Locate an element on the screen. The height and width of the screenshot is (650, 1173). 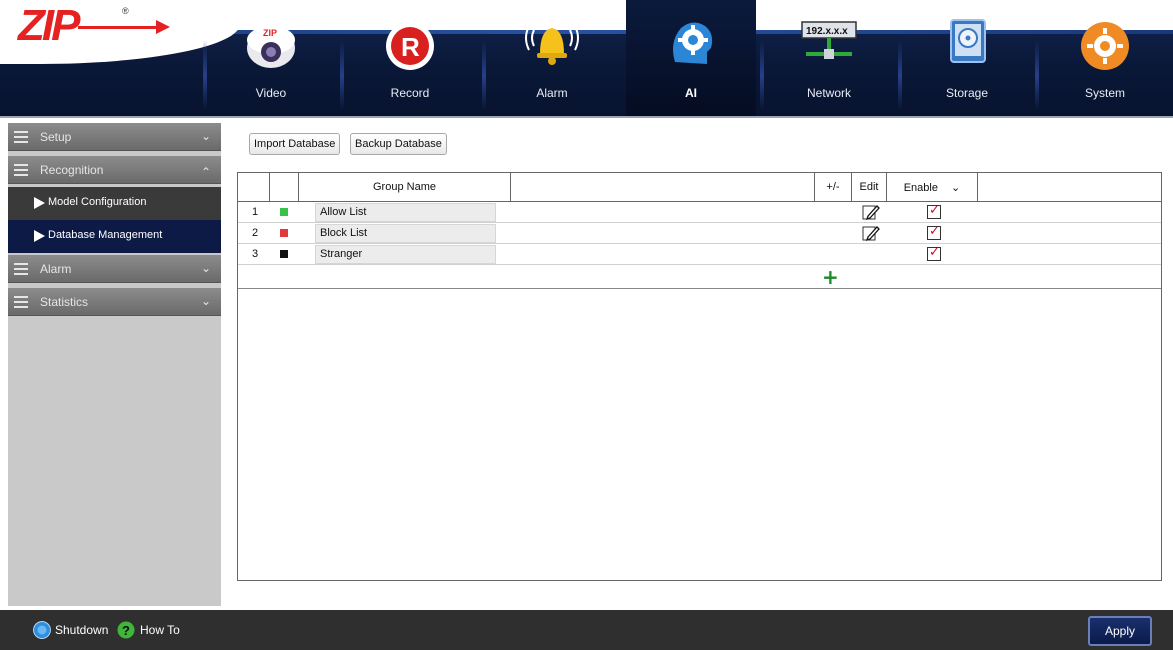
table-row: 2 Block List is located at coordinates (699, 233).